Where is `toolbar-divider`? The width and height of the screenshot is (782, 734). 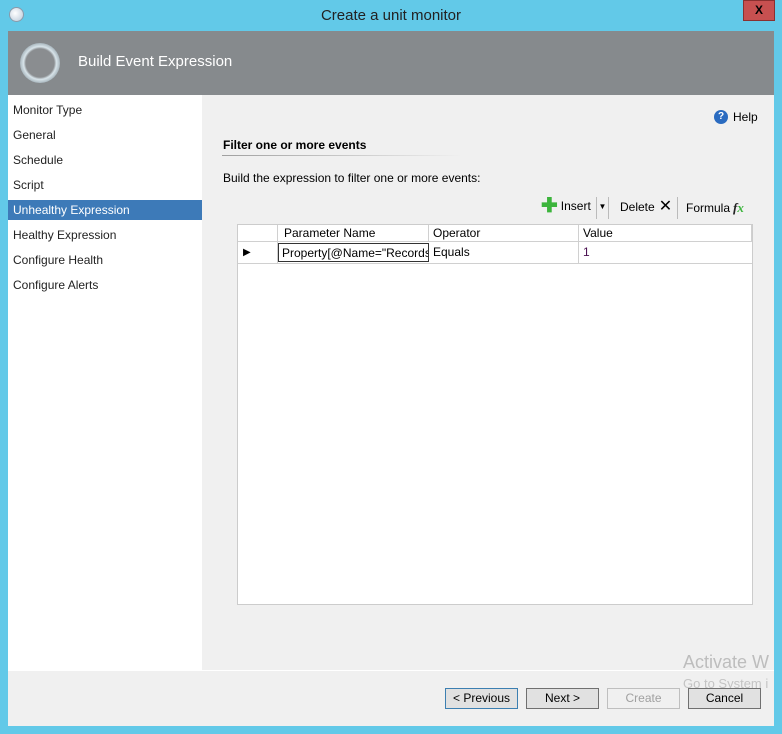
toolbar-divider is located at coordinates (677, 208).